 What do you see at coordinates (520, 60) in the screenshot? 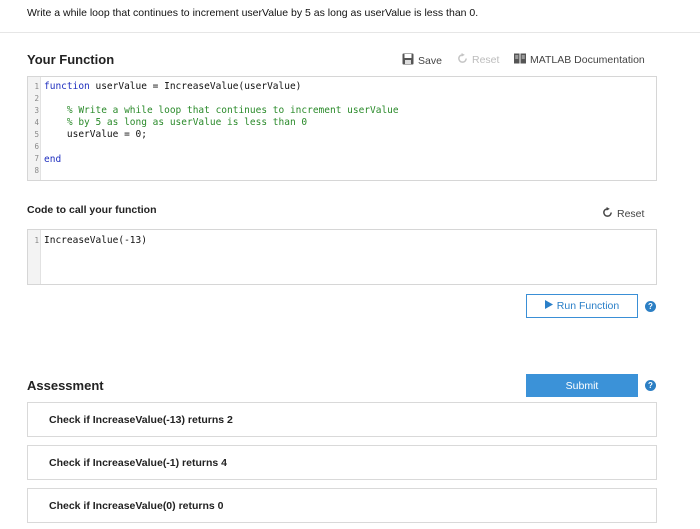
I see `book-icon` at bounding box center [520, 60].